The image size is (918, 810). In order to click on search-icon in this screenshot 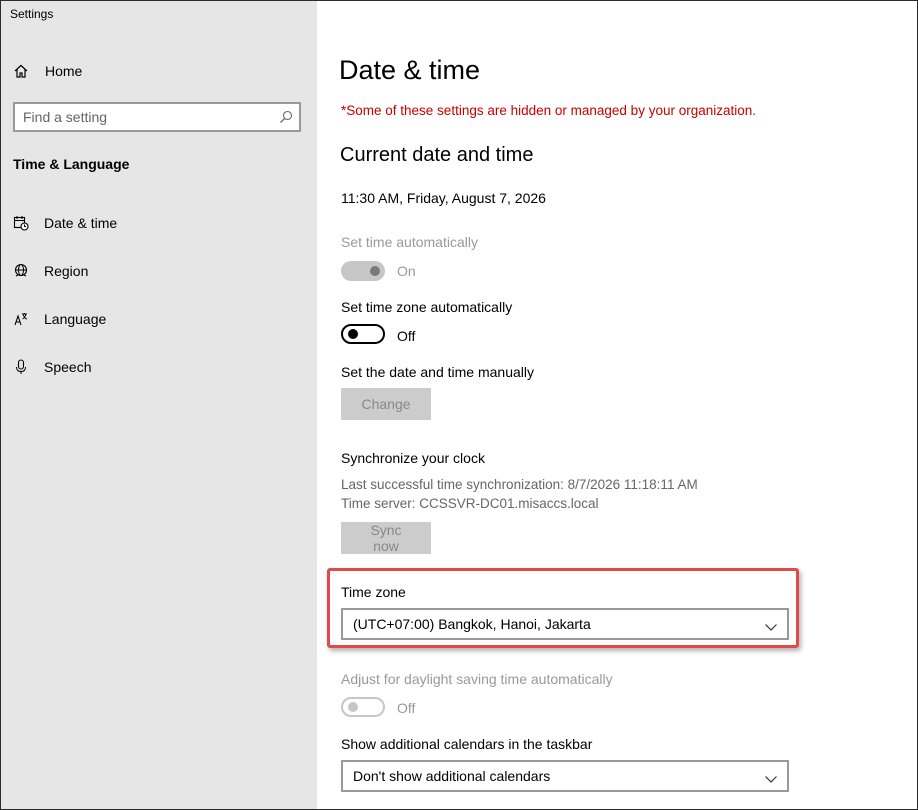, I will do `click(286, 117)`.